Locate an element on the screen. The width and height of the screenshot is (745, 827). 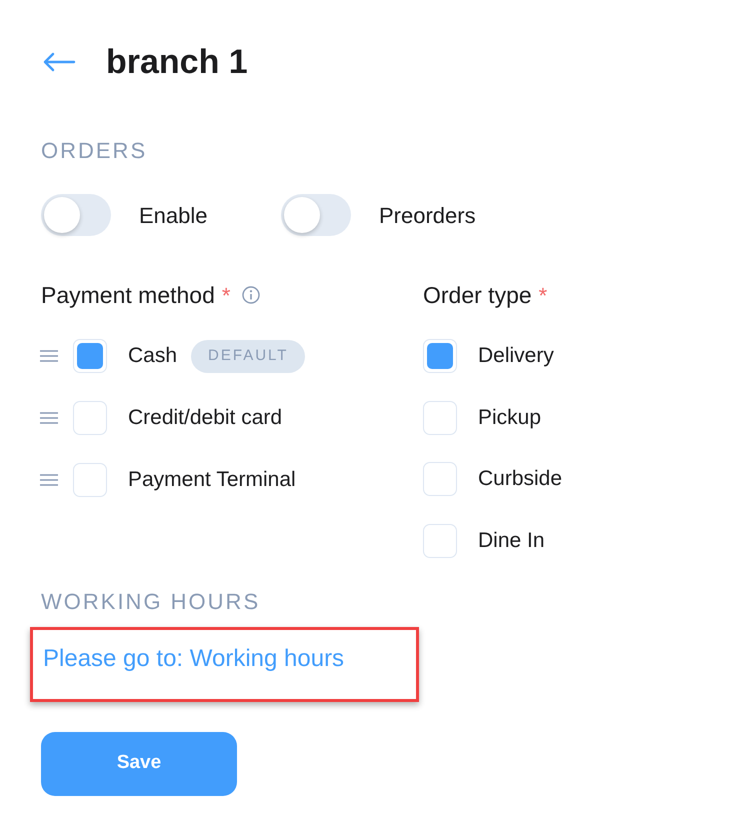
section-title: Order type is located at coordinates (477, 295).